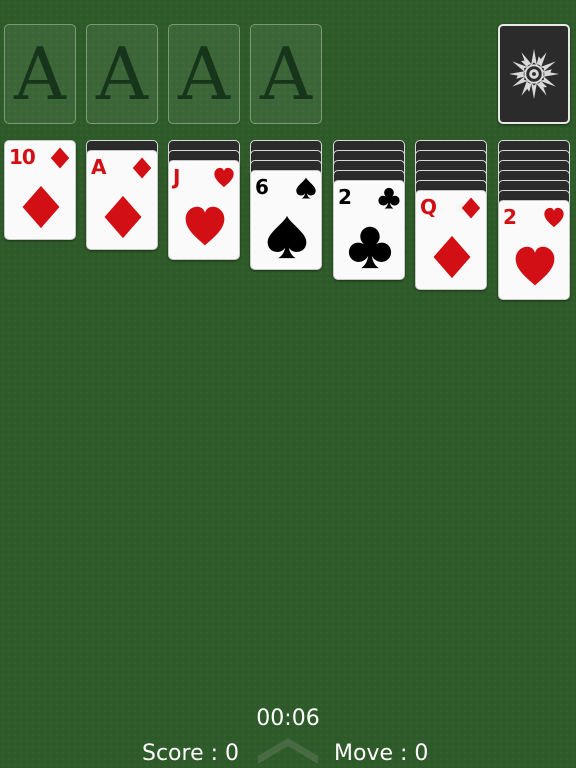  Describe the element at coordinates (381, 753) in the screenshot. I see `move-counter: Move : 0` at that location.